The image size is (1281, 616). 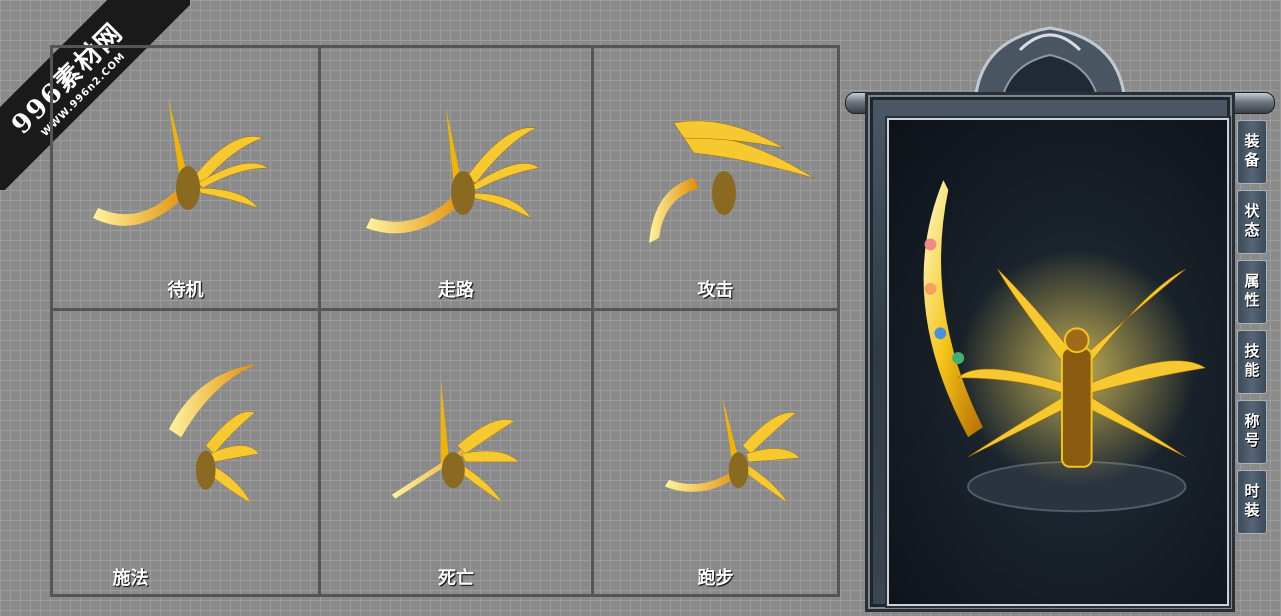 I want to click on action-label: 攻击, so click(x=715, y=290).